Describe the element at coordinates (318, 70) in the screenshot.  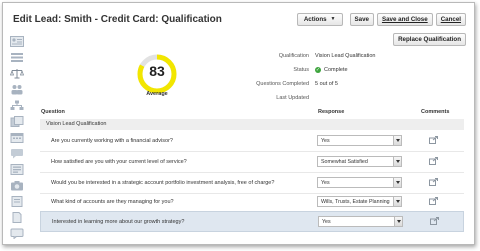
I see `check-circle-icon: ✓` at that location.